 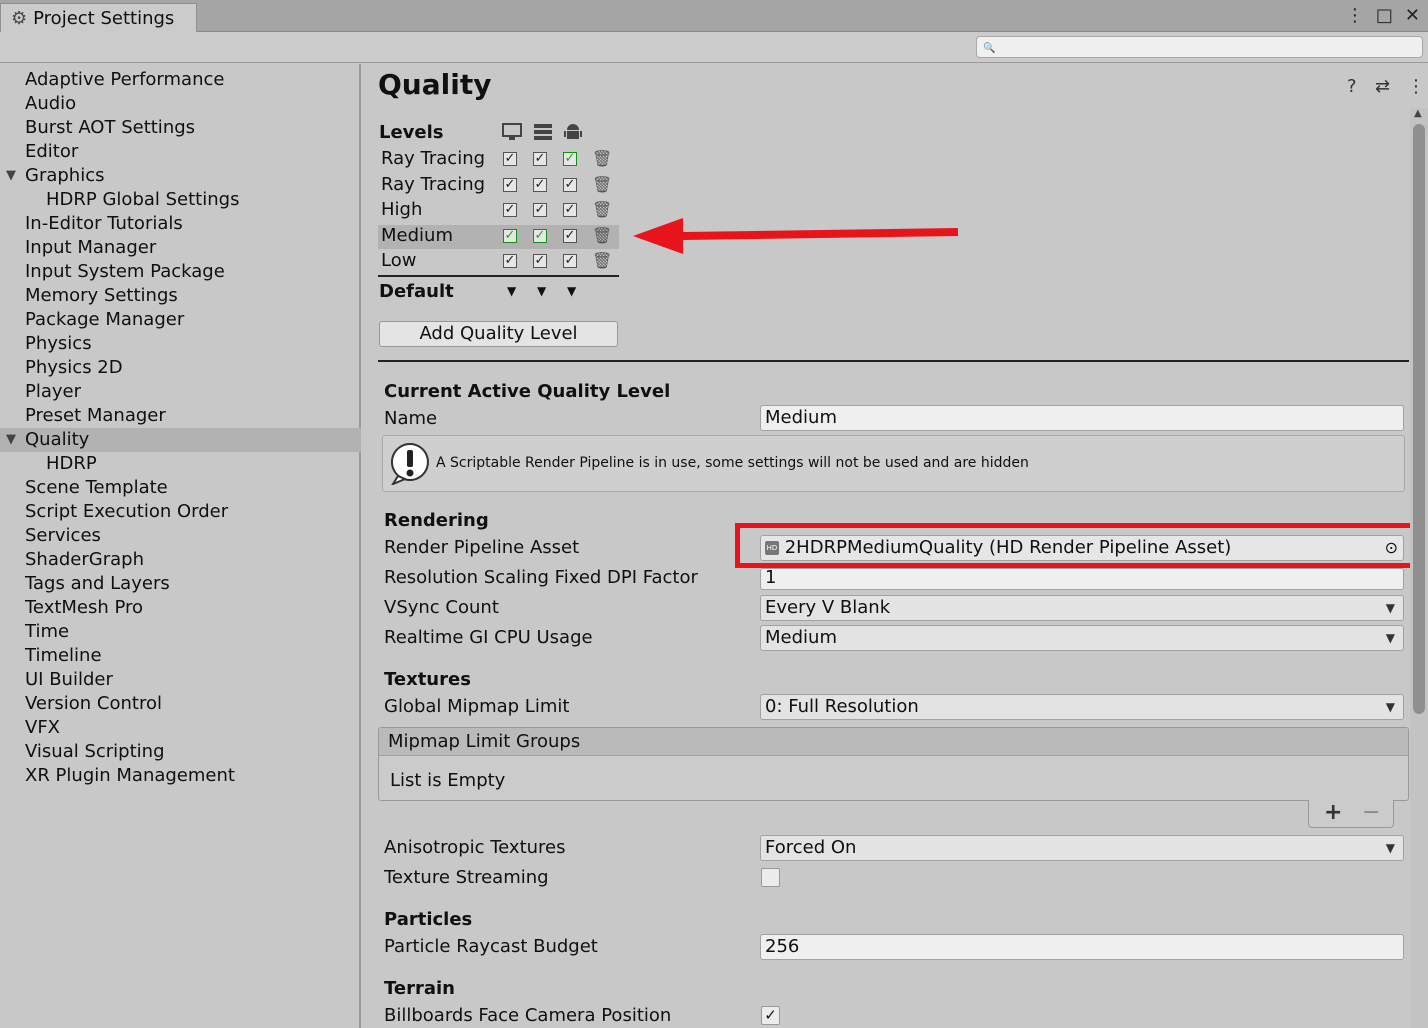 What do you see at coordinates (1082, 579) in the screenshot?
I see `dpi-factor-field: 1` at bounding box center [1082, 579].